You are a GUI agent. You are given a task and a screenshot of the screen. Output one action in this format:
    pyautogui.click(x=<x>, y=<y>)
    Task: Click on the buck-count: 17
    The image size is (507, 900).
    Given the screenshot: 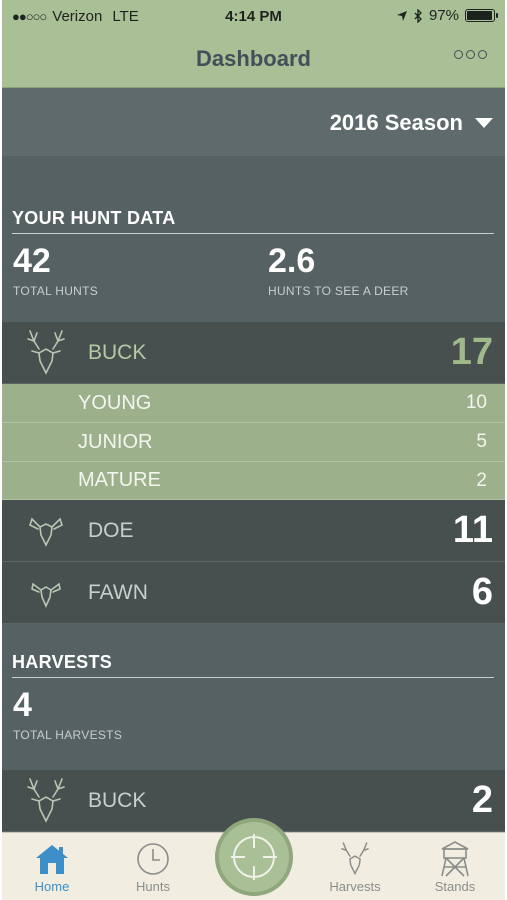 What is the action you would take?
    pyautogui.click(x=471, y=352)
    